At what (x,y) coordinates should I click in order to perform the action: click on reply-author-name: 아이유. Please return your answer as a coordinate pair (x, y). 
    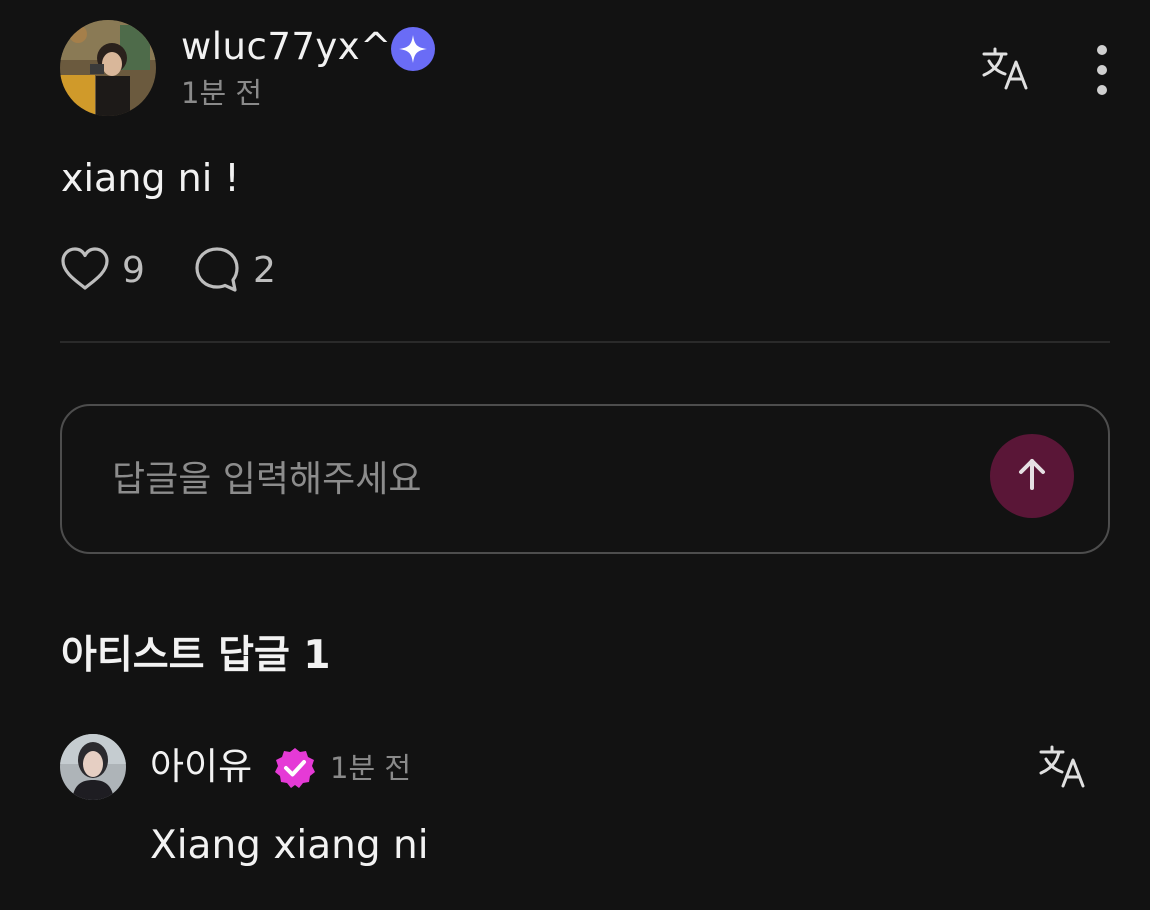
    Looking at the image, I should click on (201, 767).